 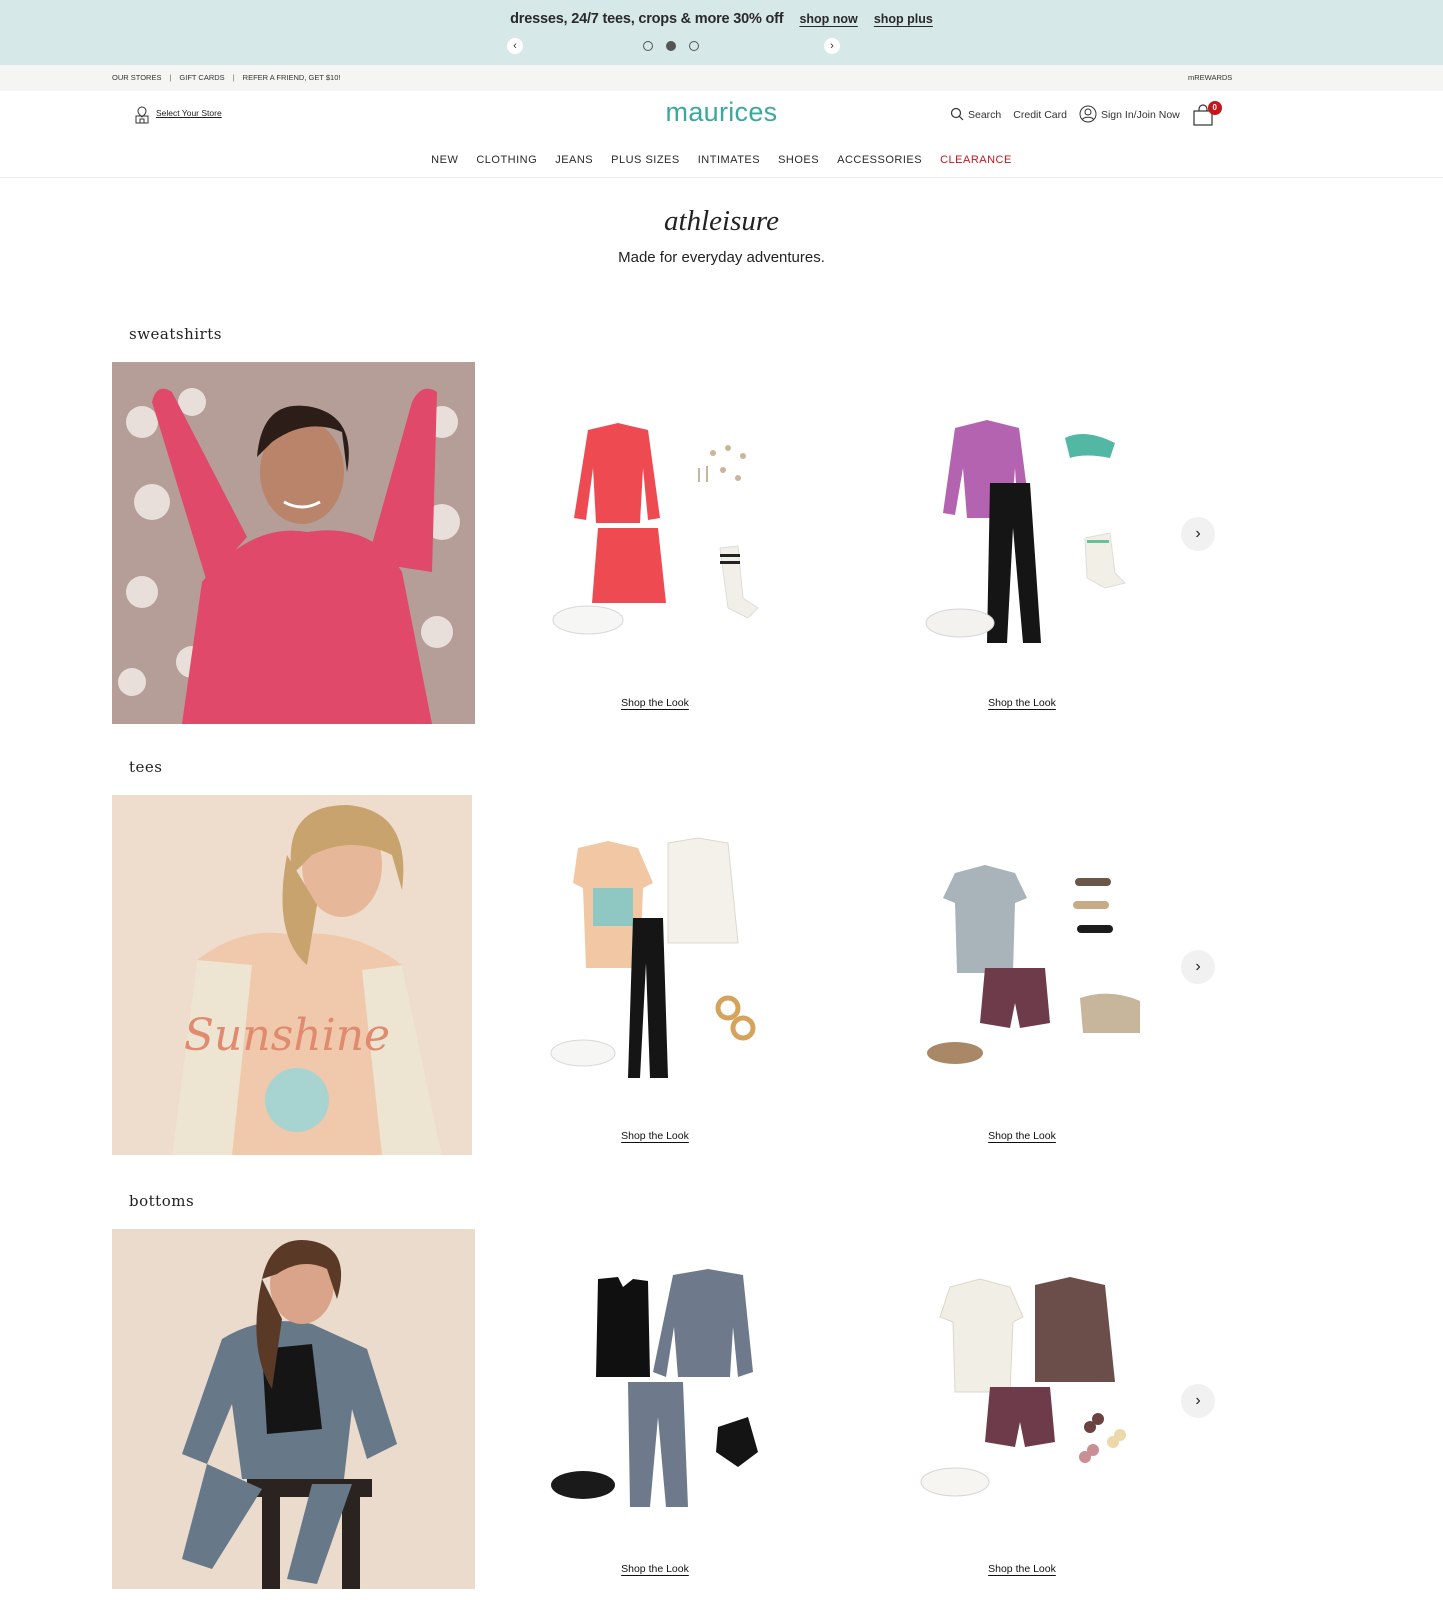 I want to click on promo-carousel-dots, so click(x=671, y=46).